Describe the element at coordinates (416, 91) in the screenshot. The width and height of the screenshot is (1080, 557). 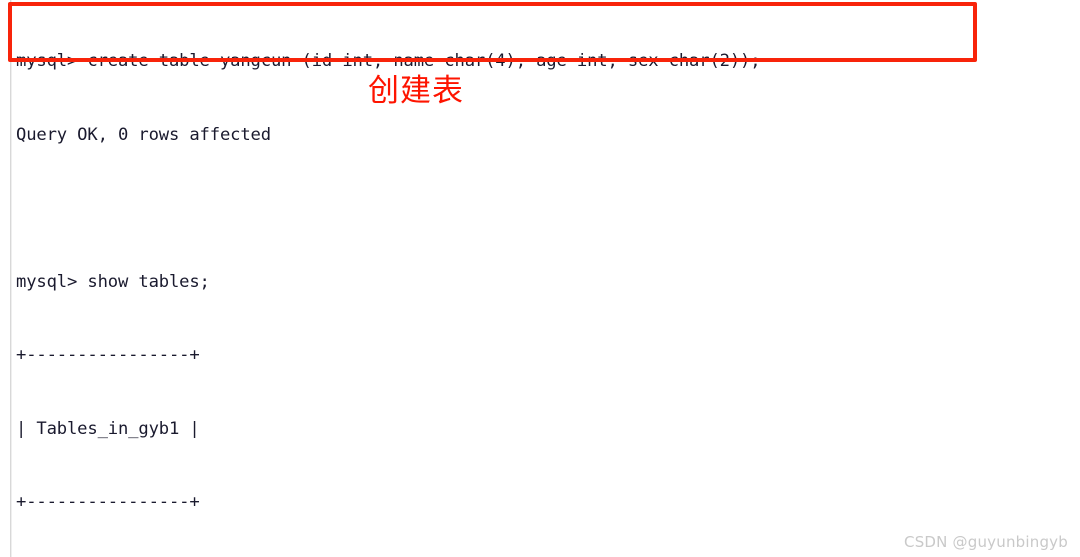
I see `annotation-label: 创建表` at that location.